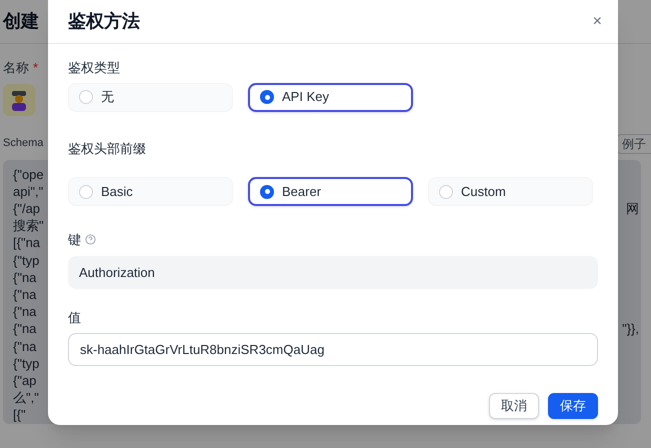  Describe the element at coordinates (26, 243) in the screenshot. I see `code-line: [{"na` at that location.